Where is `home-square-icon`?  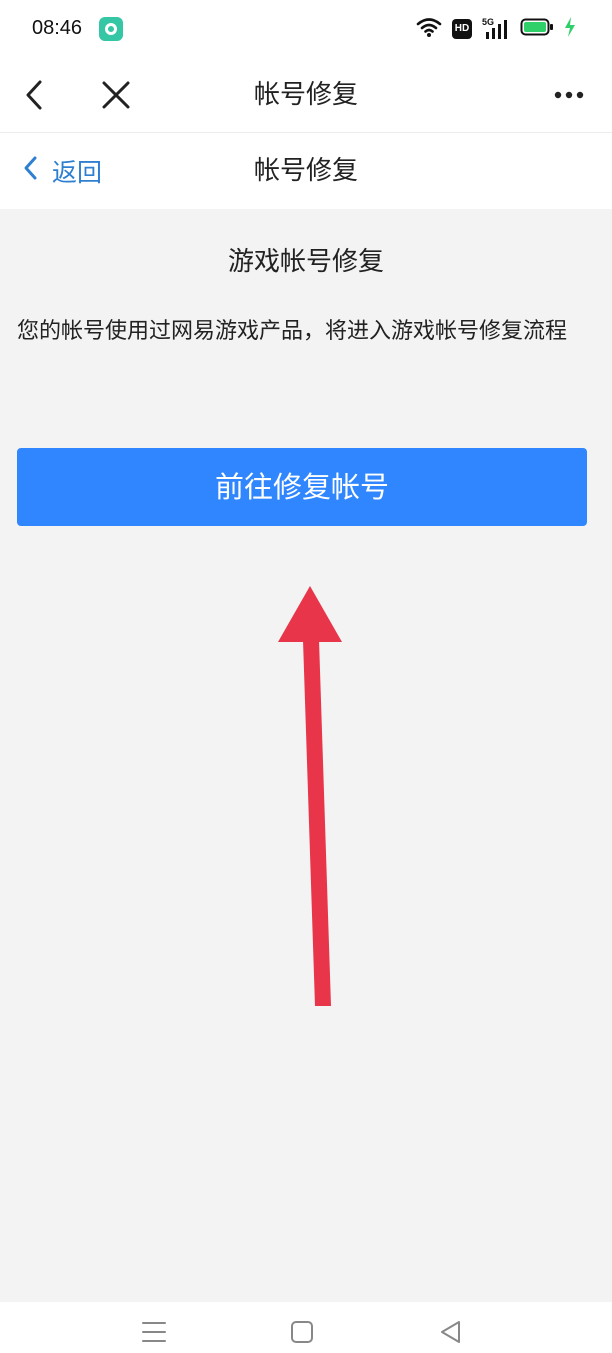 home-square-icon is located at coordinates (302, 1332).